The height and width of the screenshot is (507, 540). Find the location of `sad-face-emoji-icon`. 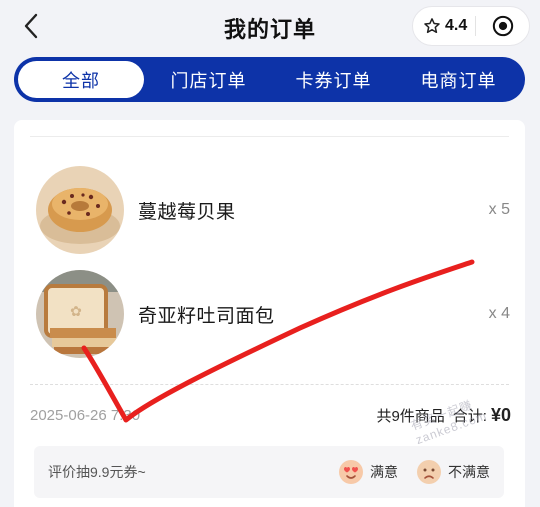

sad-face-emoji-icon is located at coordinates (429, 472).